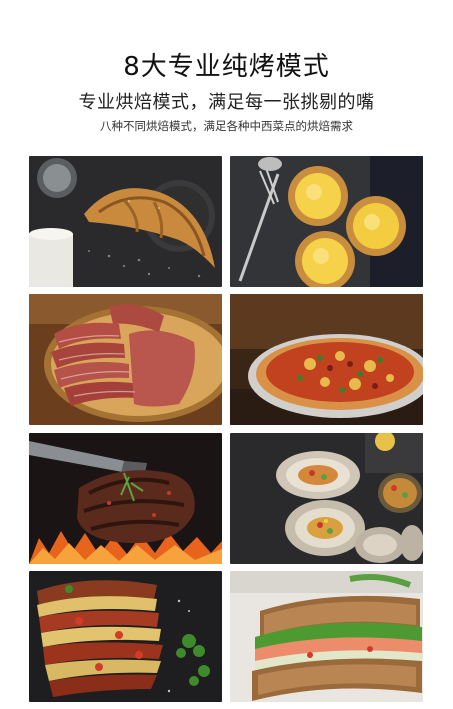 This screenshot has width=453, height=709. I want to click on sandwich-image, so click(326, 636).